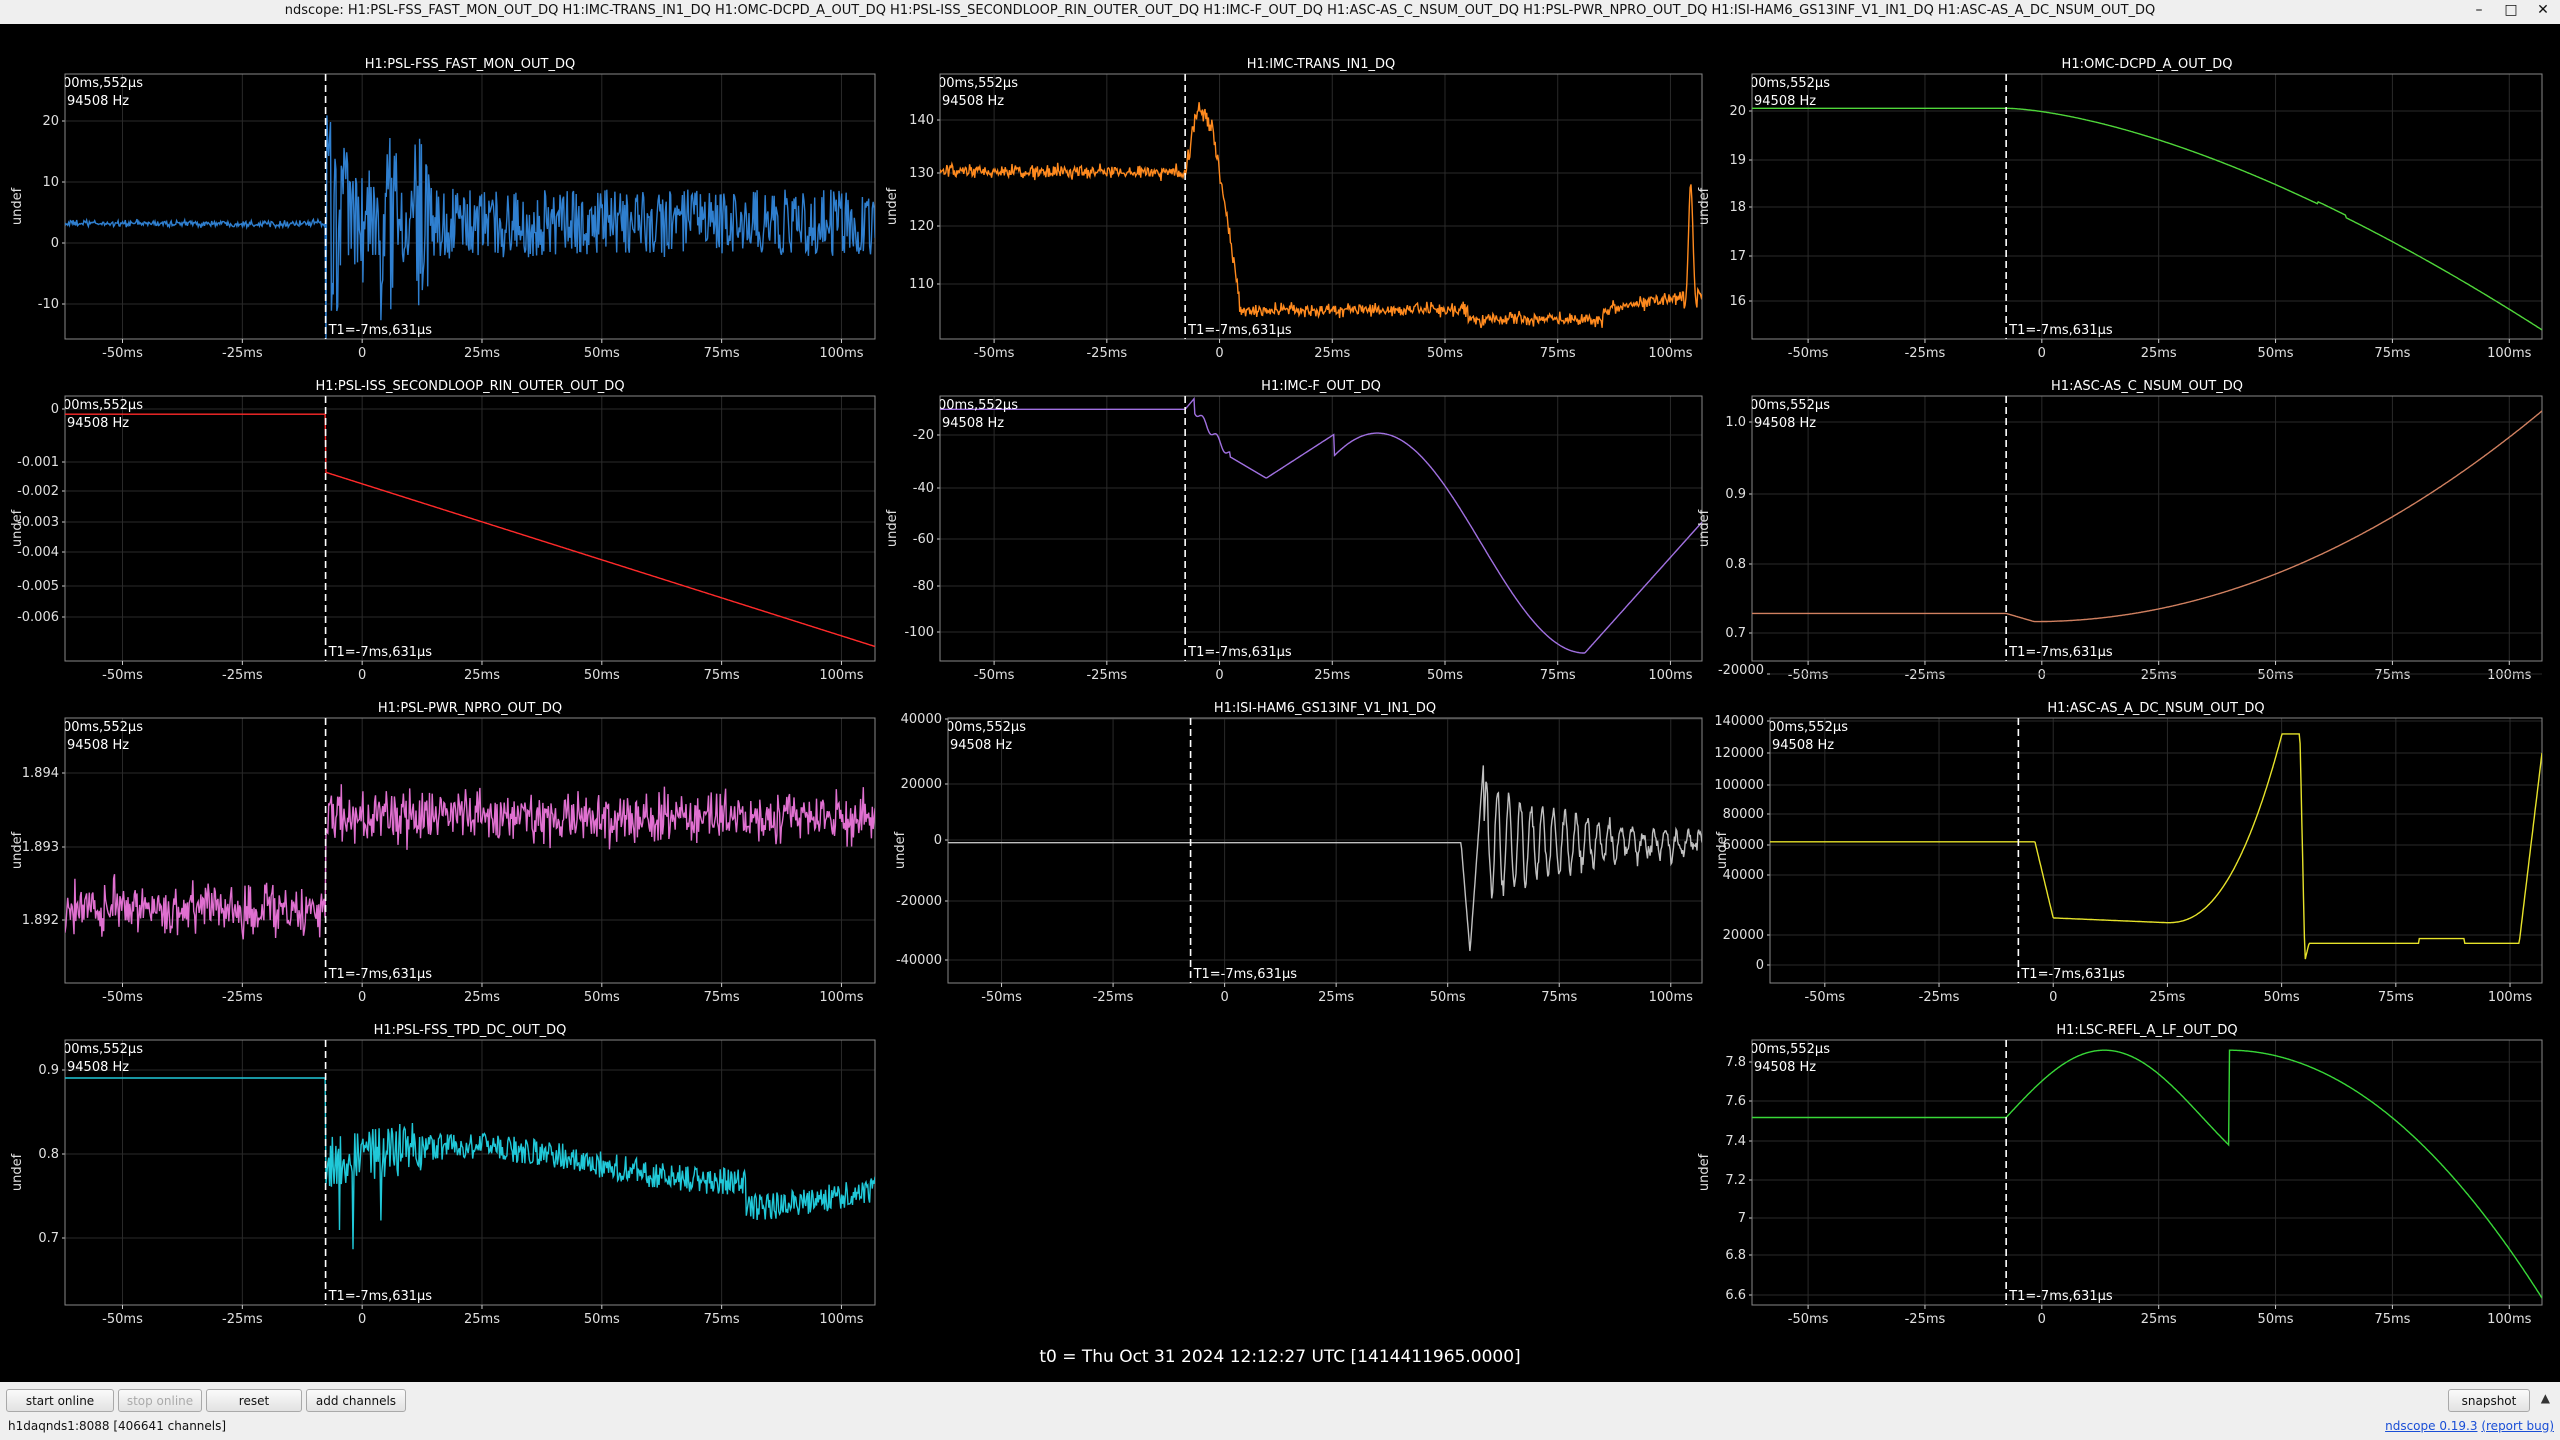 The width and height of the screenshot is (2560, 1440). Describe the element at coordinates (470, 1030) in the screenshot. I see `chart-title: H1:PSL-FSS_TPD_DC_OUT_DQ` at that location.